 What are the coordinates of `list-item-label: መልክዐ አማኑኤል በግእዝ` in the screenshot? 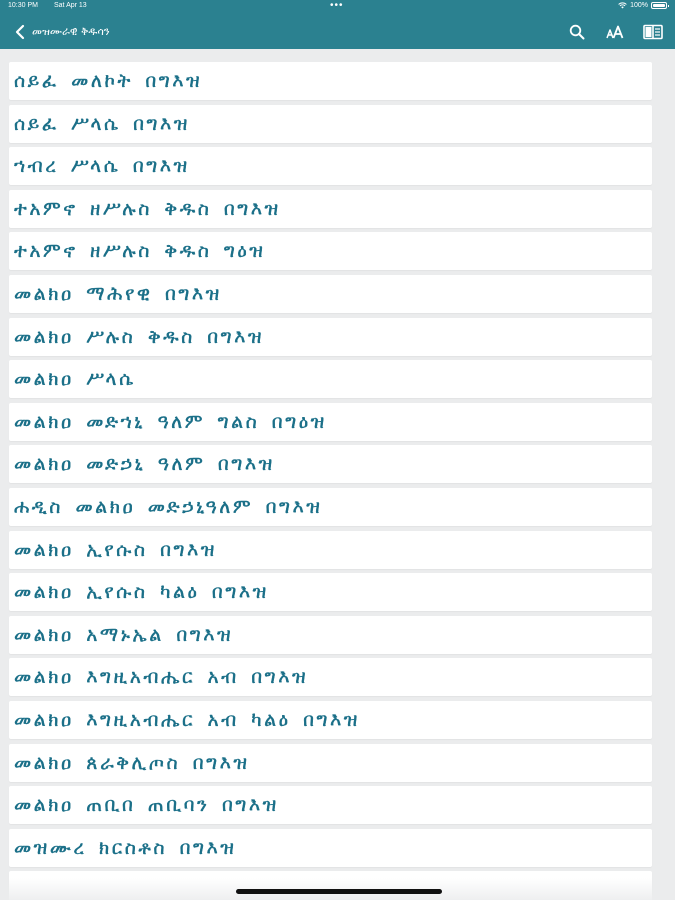 It's located at (124, 634).